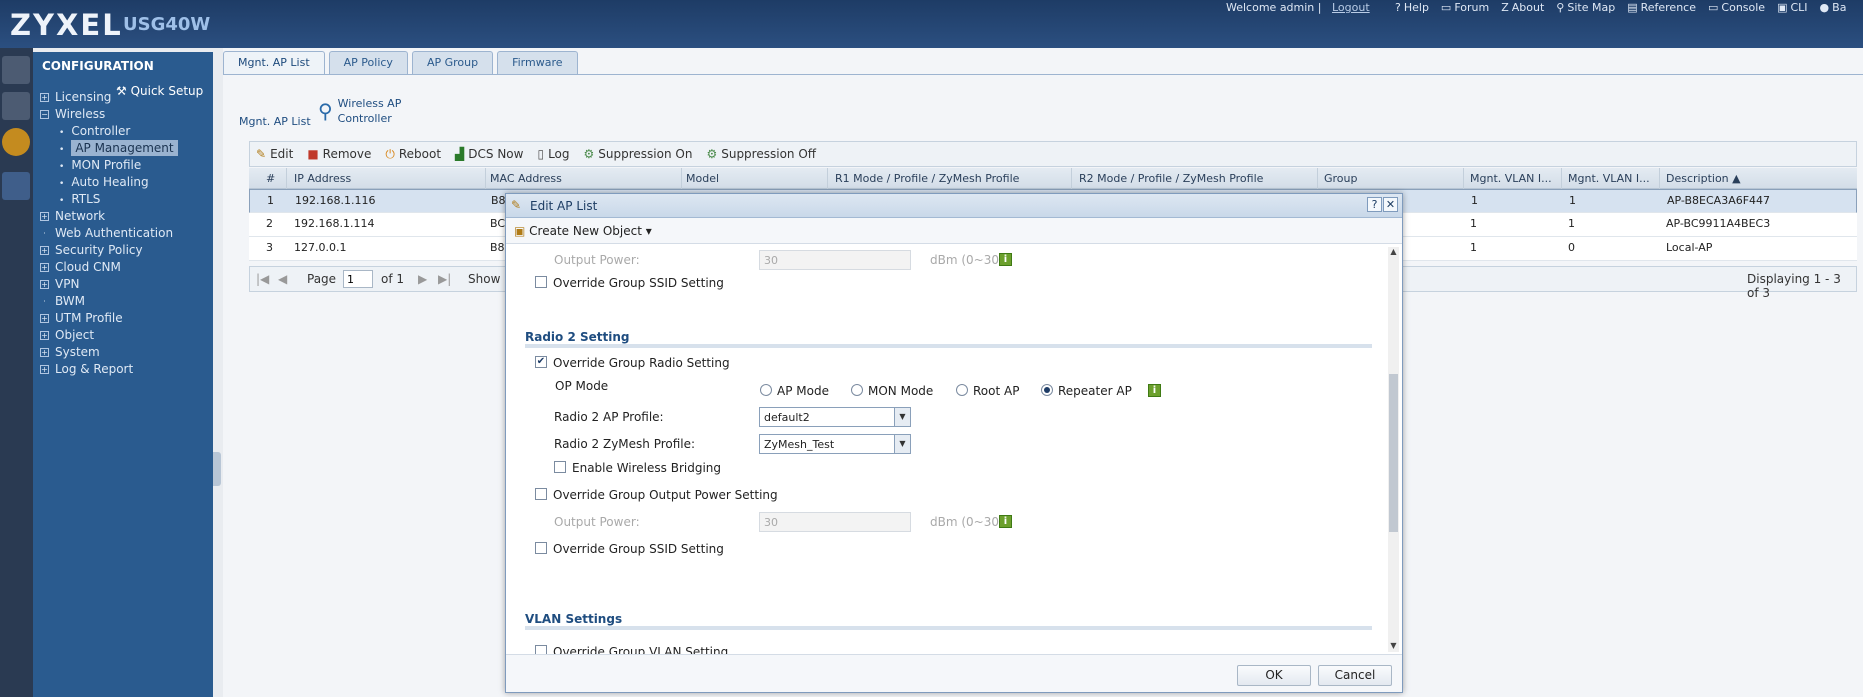 Image resolution: width=1863 pixels, height=697 pixels. Describe the element at coordinates (1341, 178) in the screenshot. I see `col-group: Group` at that location.